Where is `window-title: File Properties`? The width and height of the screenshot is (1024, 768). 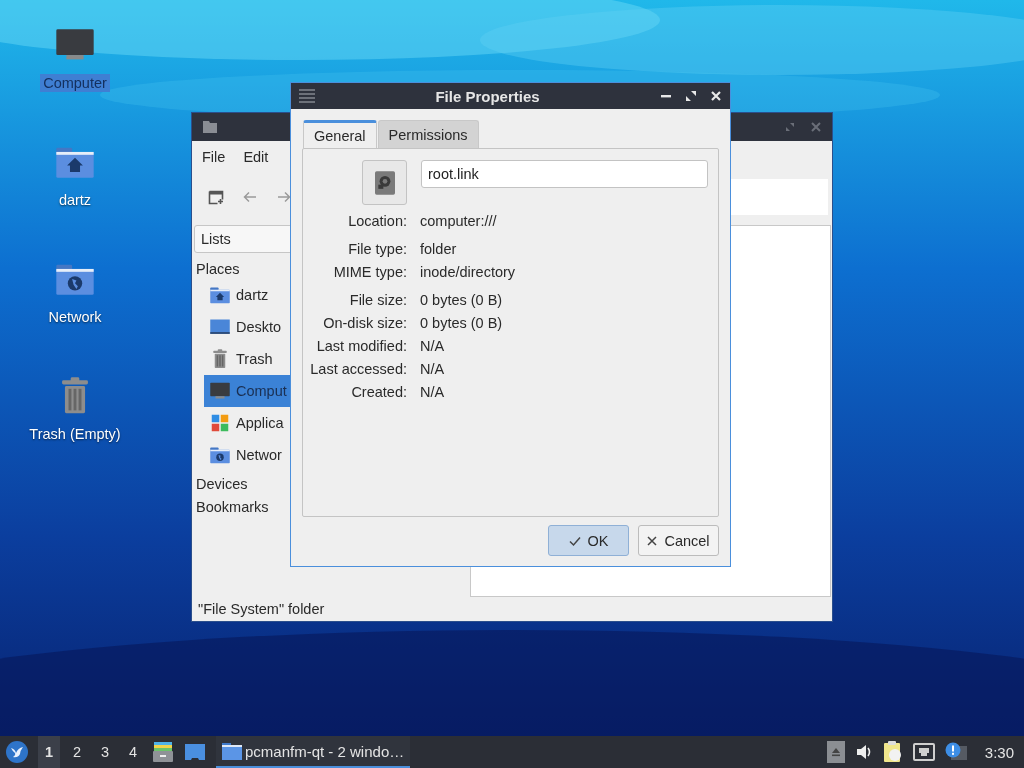
window-title: File Properties is located at coordinates (487, 96).